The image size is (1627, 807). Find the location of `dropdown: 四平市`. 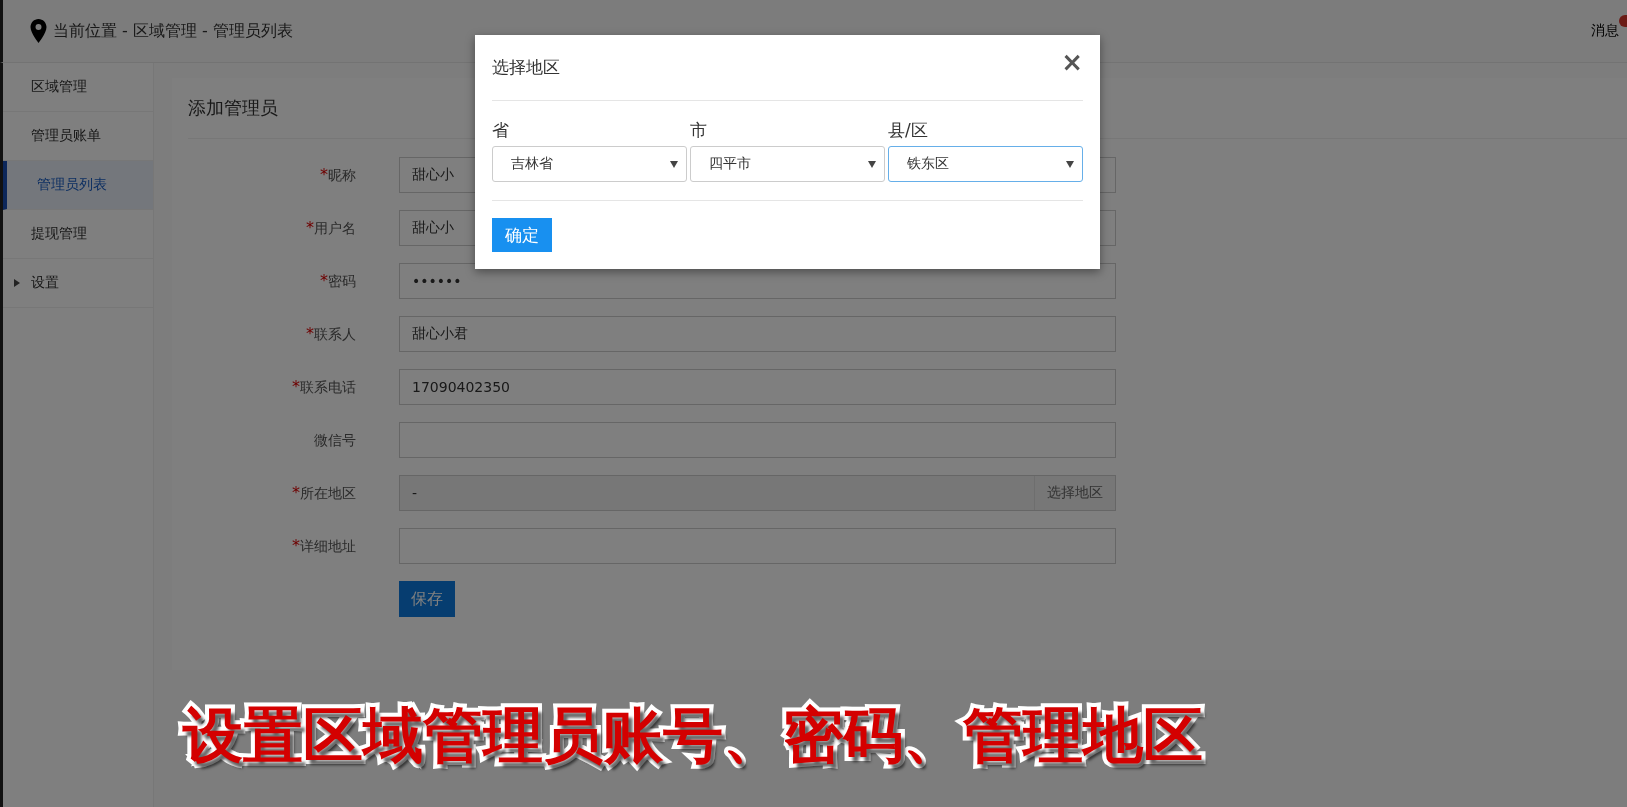

dropdown: 四平市 is located at coordinates (787, 164).